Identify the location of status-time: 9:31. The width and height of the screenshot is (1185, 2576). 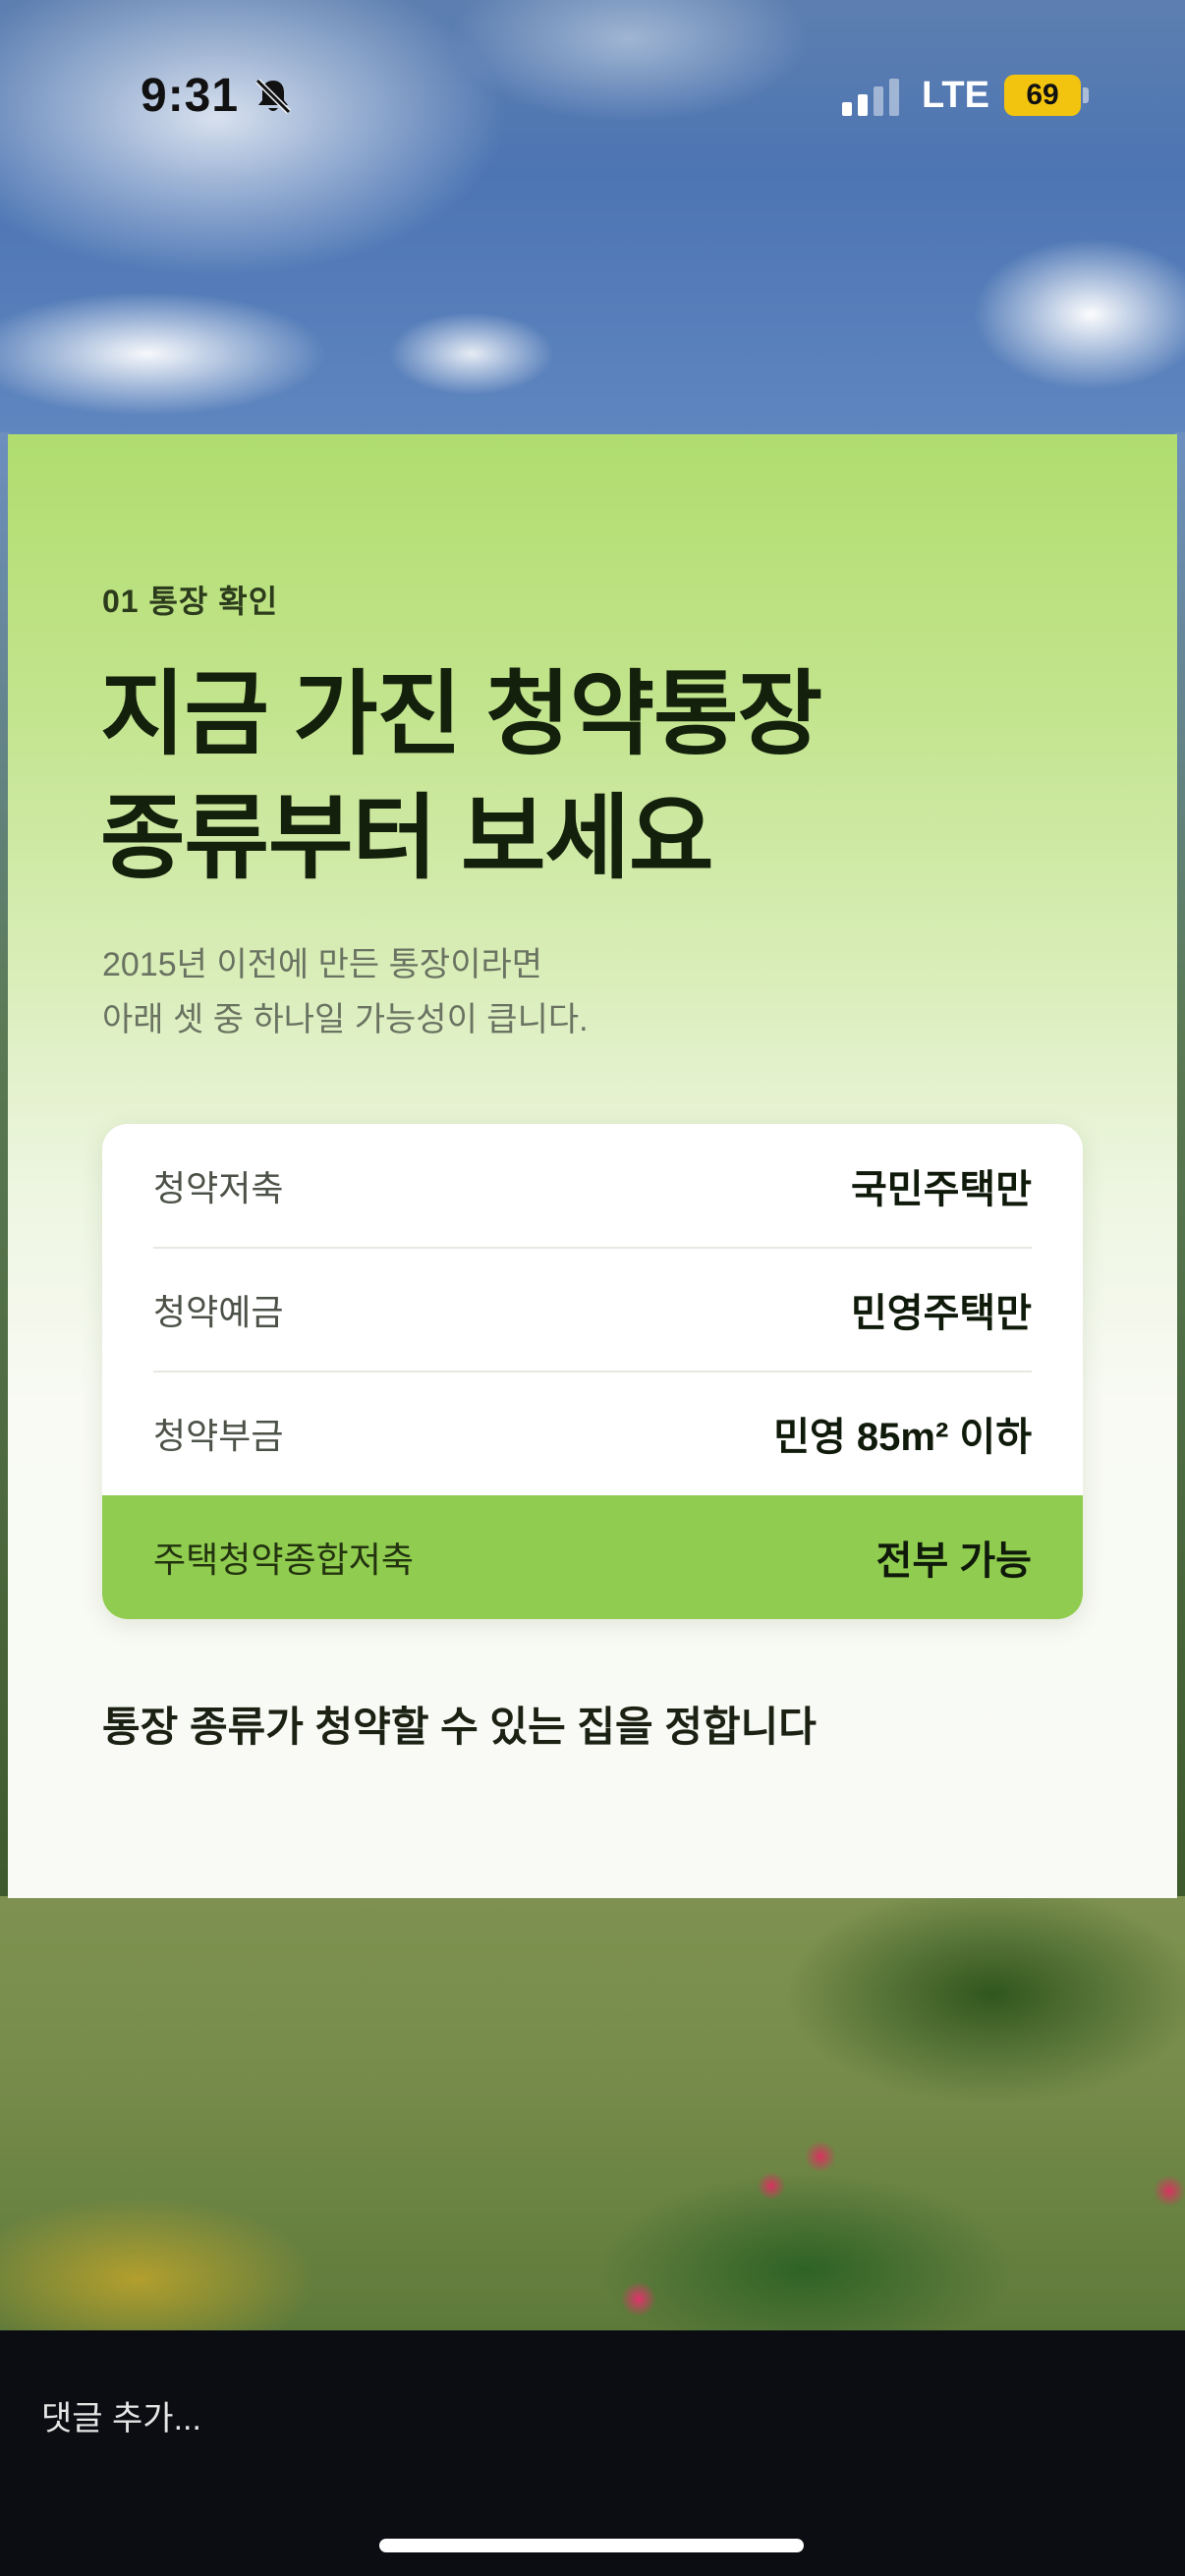
(191, 96).